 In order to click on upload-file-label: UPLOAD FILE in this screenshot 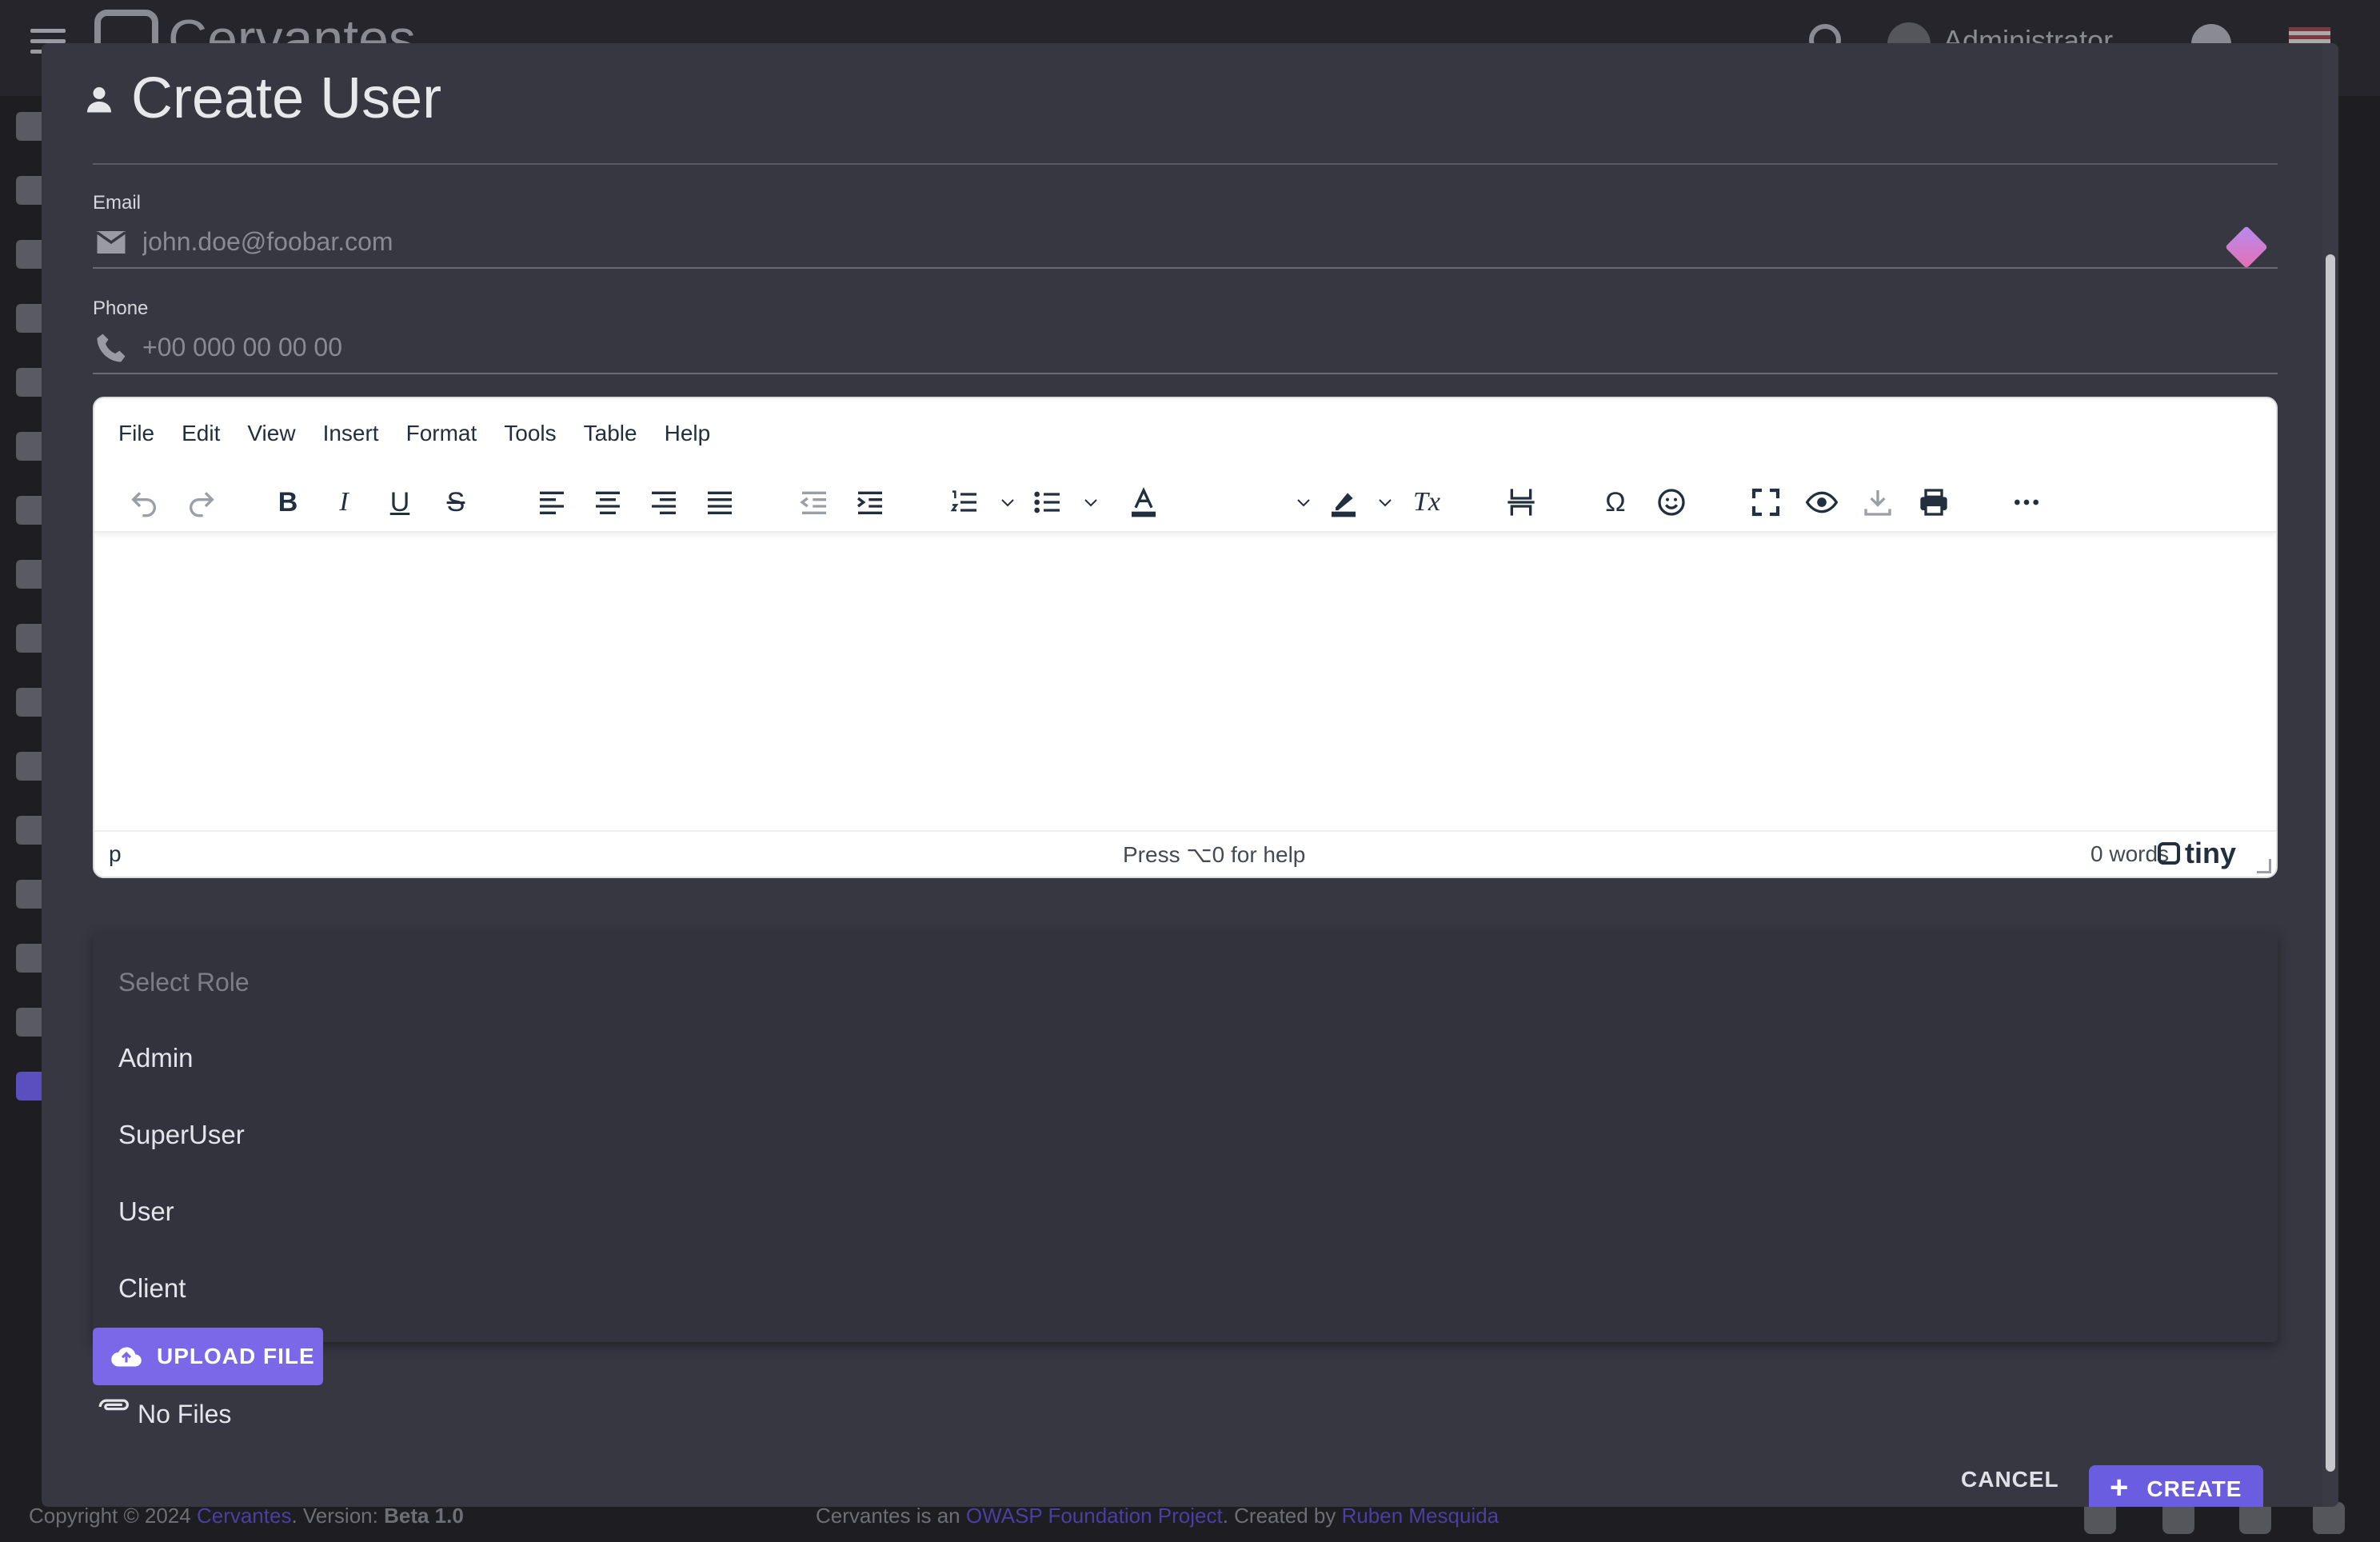, I will do `click(236, 1356)`.